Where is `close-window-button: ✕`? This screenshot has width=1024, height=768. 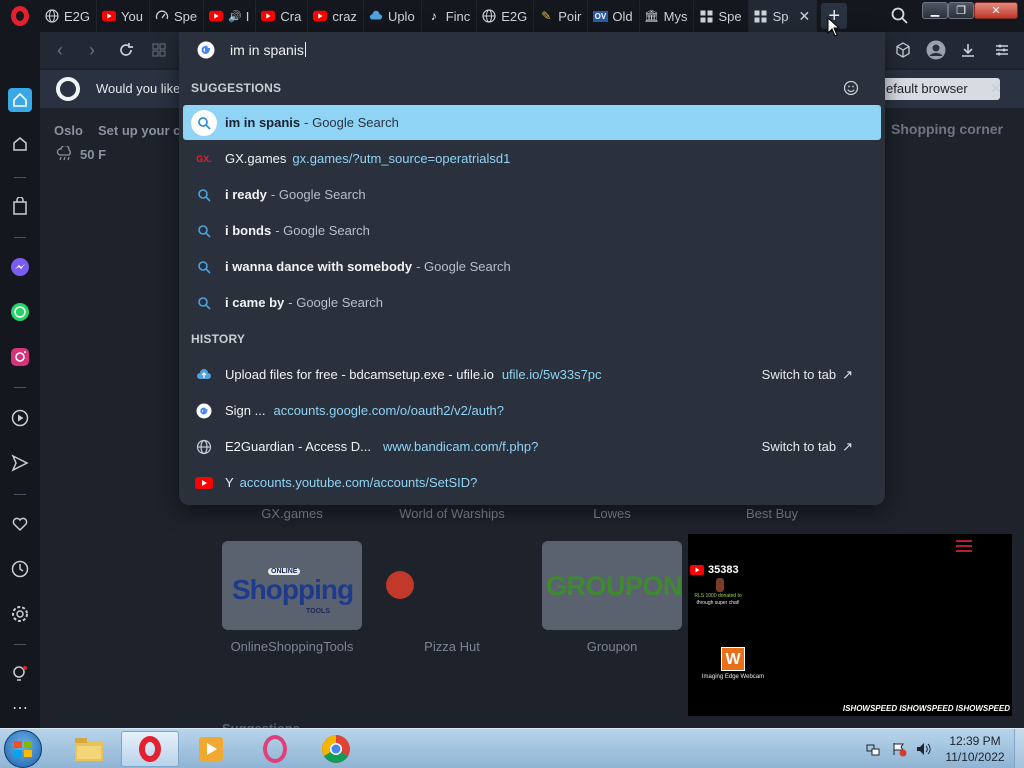 close-window-button: ✕ is located at coordinates (996, 10).